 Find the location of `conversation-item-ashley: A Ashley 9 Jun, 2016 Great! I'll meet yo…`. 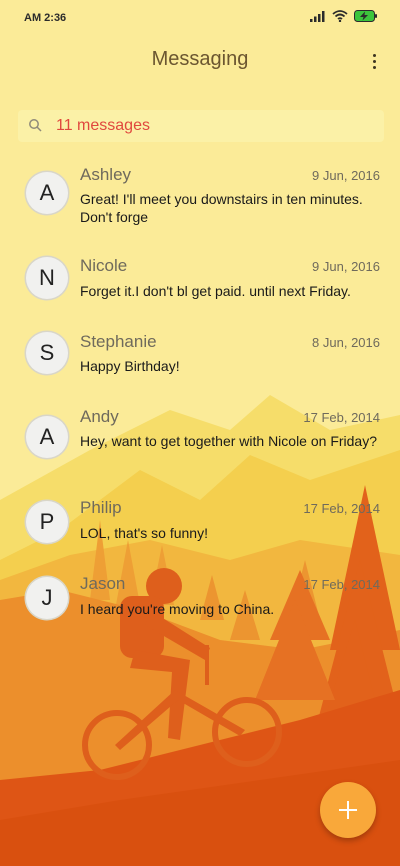

conversation-item-ashley: A Ashley 9 Jun, 2016 Great! I'll meet yo… is located at coordinates (200, 201).